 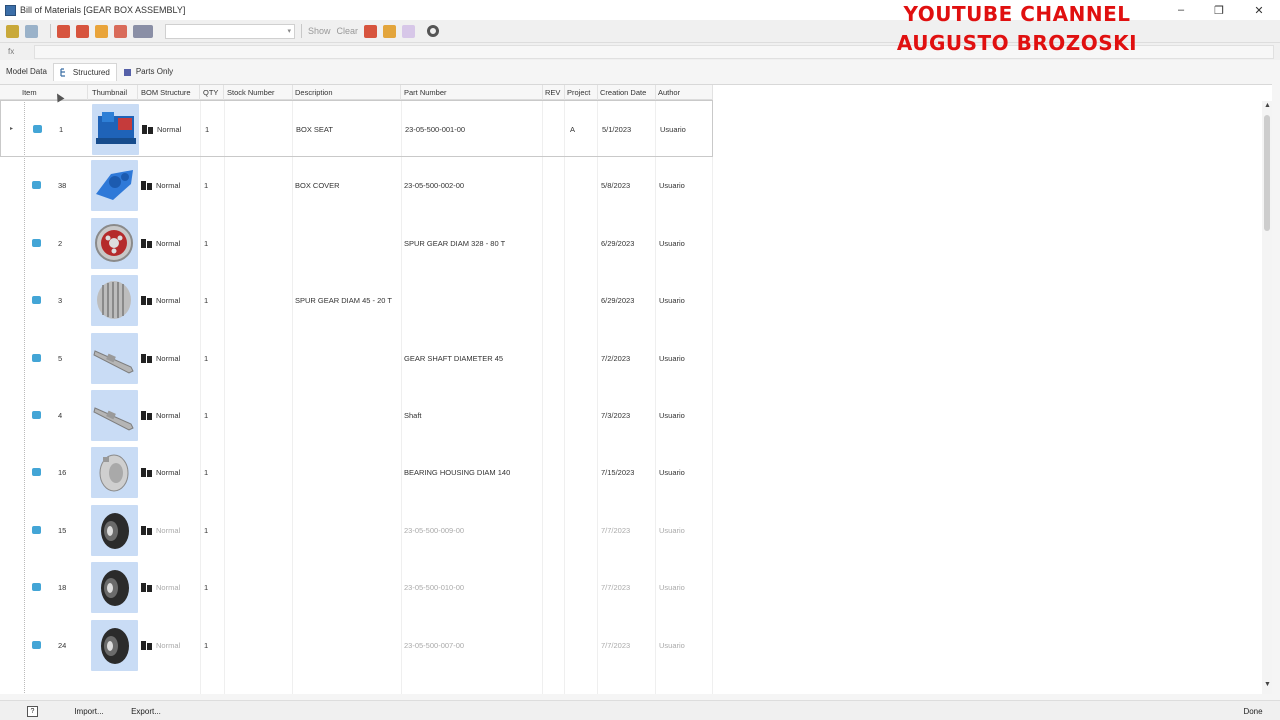 What do you see at coordinates (456, 472) in the screenshot?
I see `part-number-cell: BEARING HOUSING DIAM 140` at bounding box center [456, 472].